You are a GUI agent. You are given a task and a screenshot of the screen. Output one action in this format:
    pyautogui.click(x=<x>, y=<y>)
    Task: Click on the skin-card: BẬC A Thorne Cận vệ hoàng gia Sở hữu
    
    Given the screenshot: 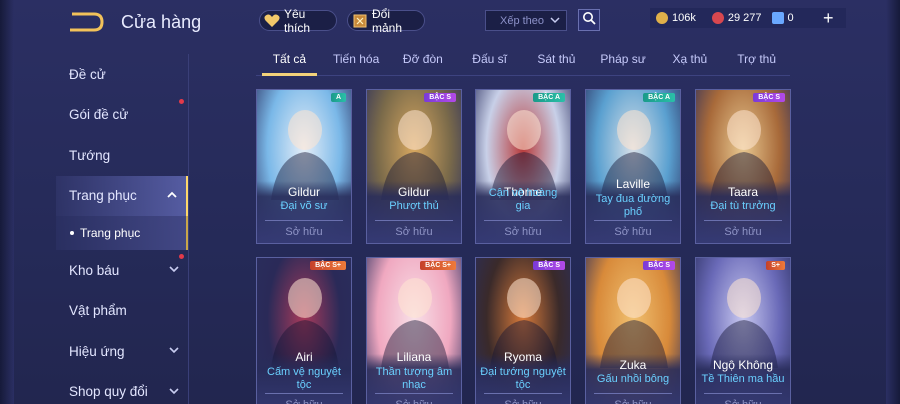 What is the action you would take?
    pyautogui.click(x=523, y=166)
    